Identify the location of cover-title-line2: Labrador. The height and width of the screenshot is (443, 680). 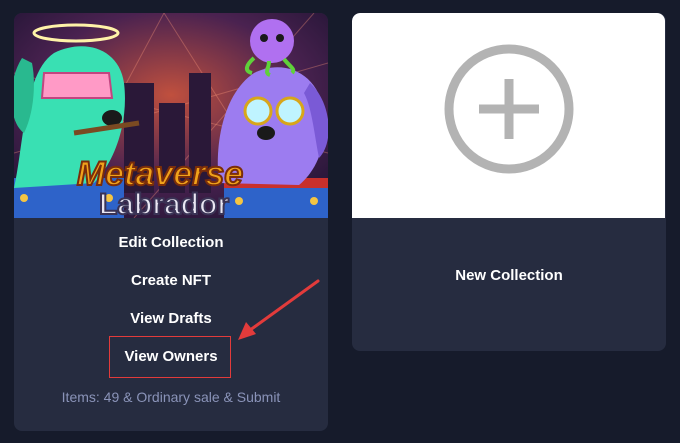
(164, 203).